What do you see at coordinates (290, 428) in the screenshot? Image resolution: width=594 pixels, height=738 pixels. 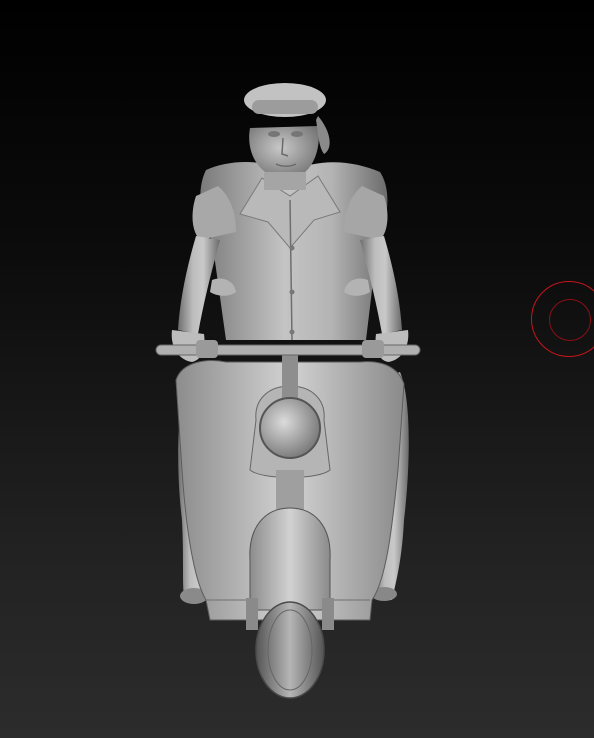 I see `headlamp-icon` at bounding box center [290, 428].